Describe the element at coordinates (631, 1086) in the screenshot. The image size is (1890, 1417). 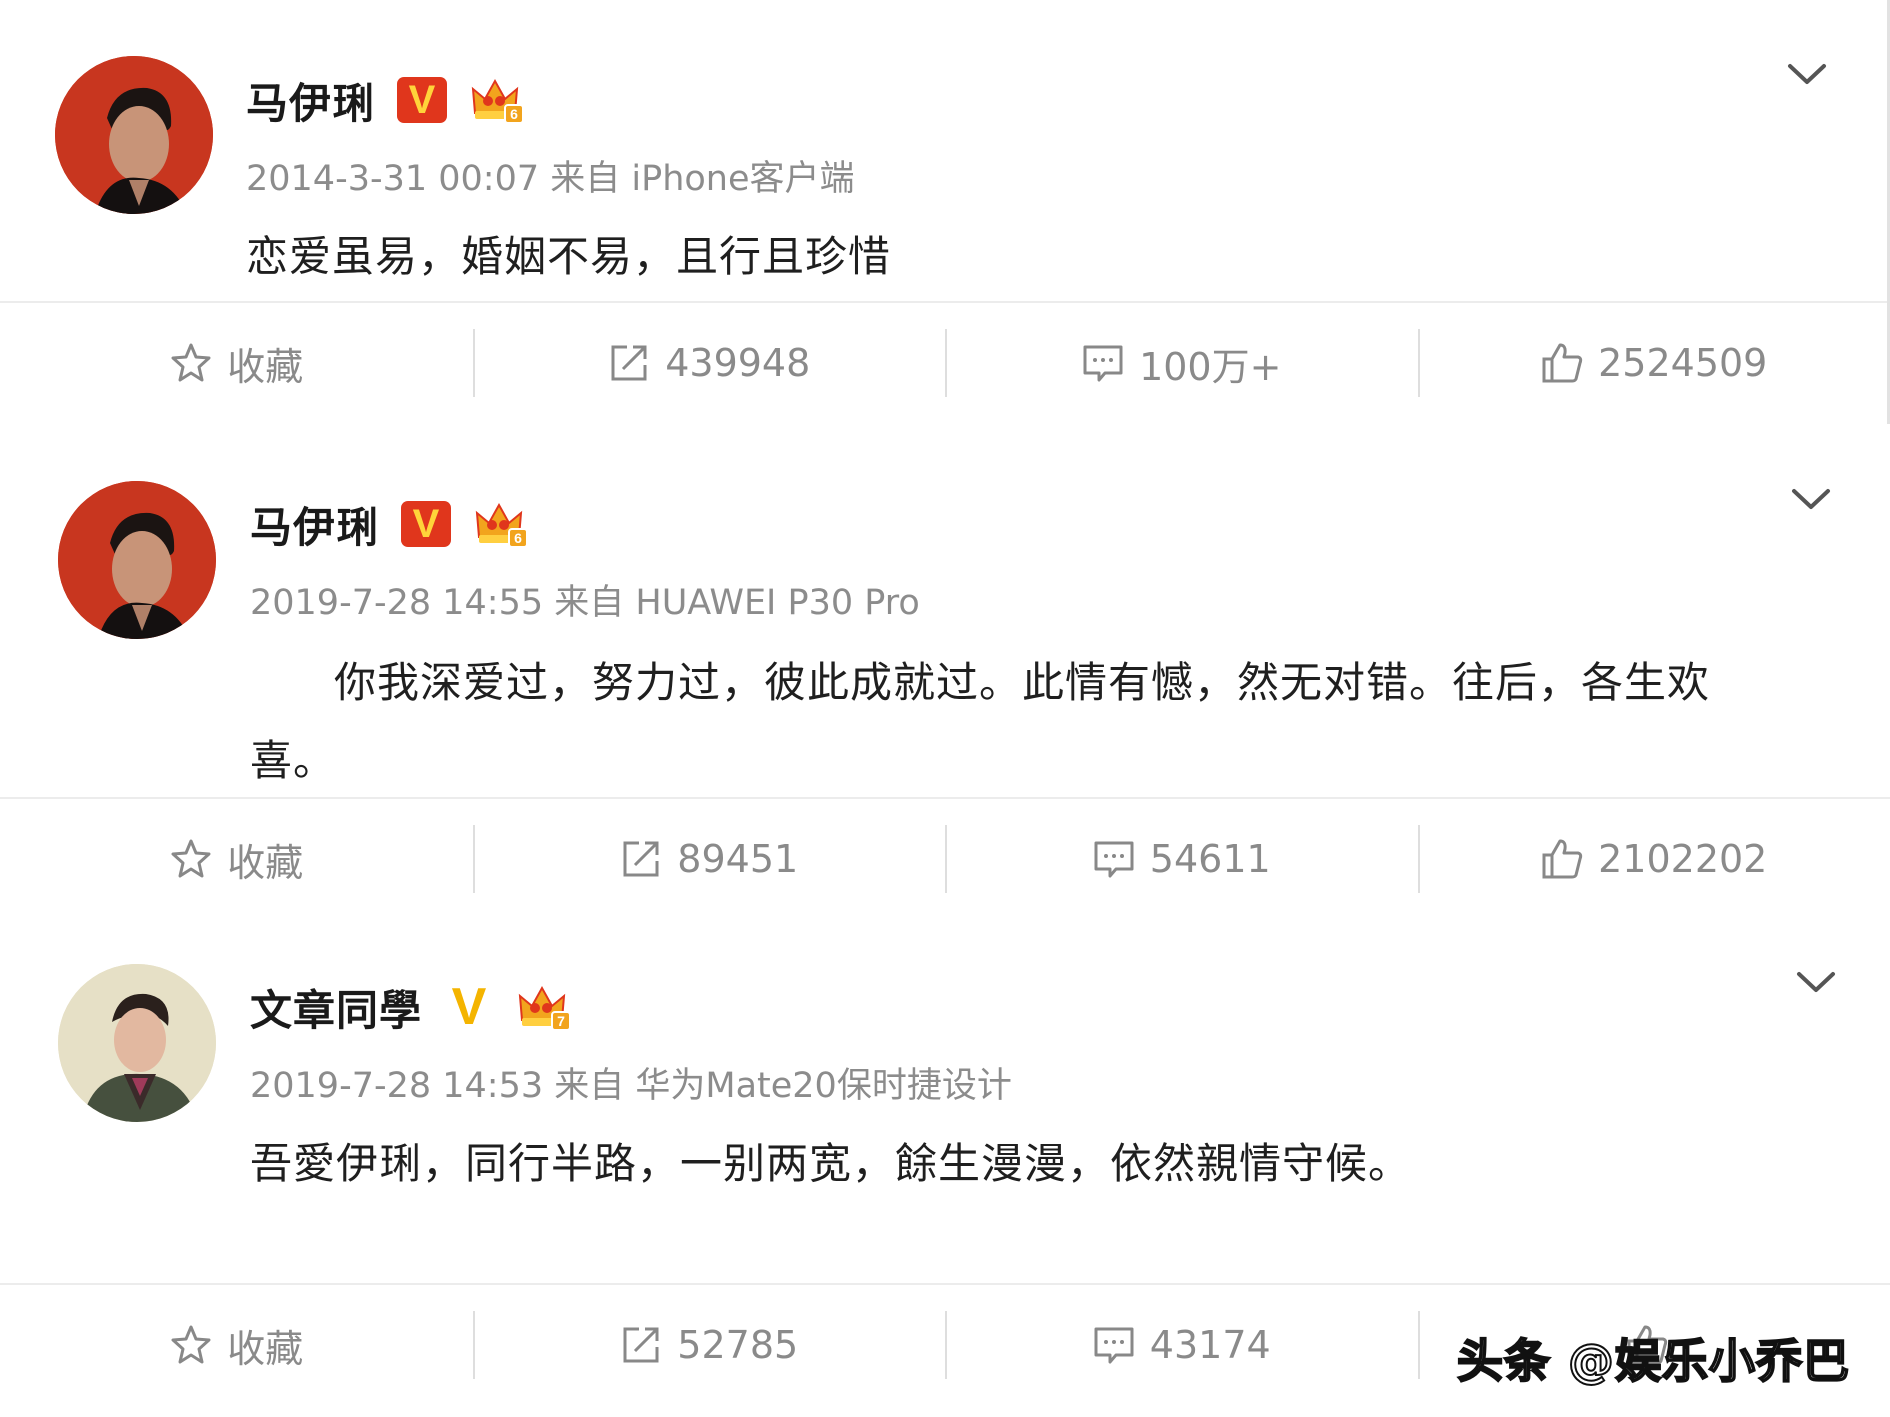
I see `post-meta: 2019-7-28 14:53 来自 华为Mate20保时捷设计` at that location.